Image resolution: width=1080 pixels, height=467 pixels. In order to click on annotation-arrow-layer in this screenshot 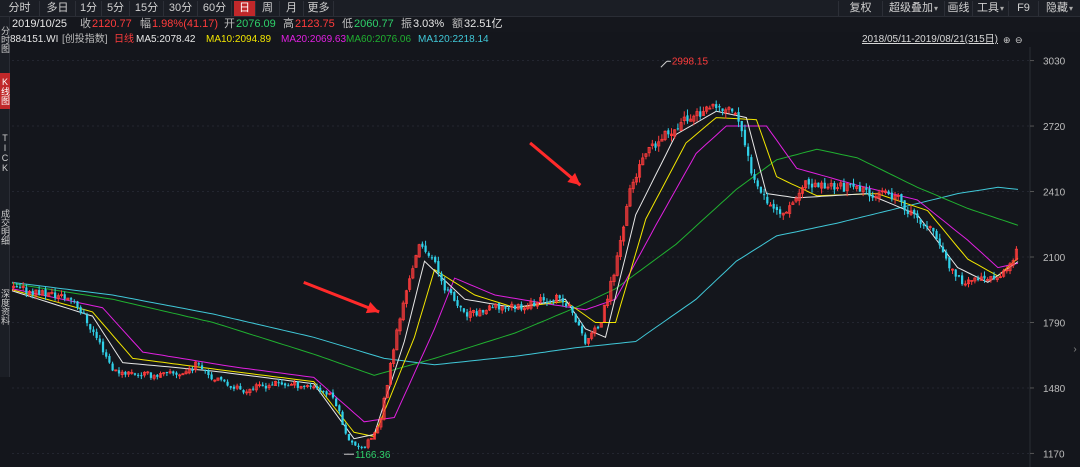, I will do `click(442, 227)`.